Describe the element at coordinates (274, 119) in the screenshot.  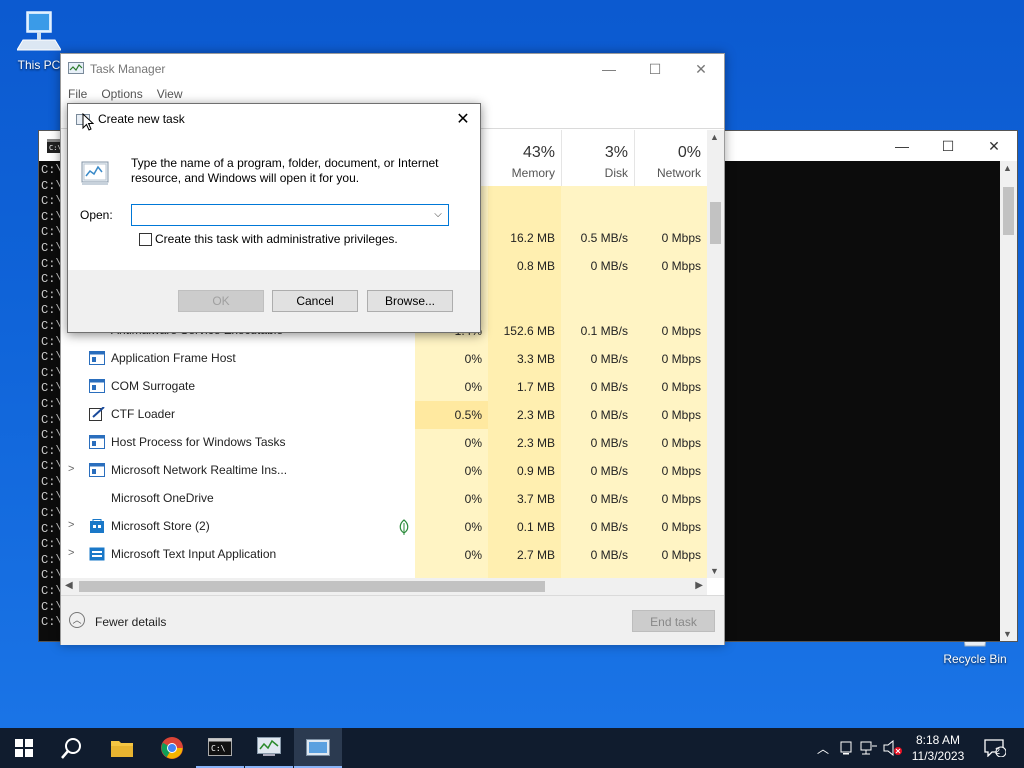
I see `dialog-titlebar: Create new task ✕` at that location.